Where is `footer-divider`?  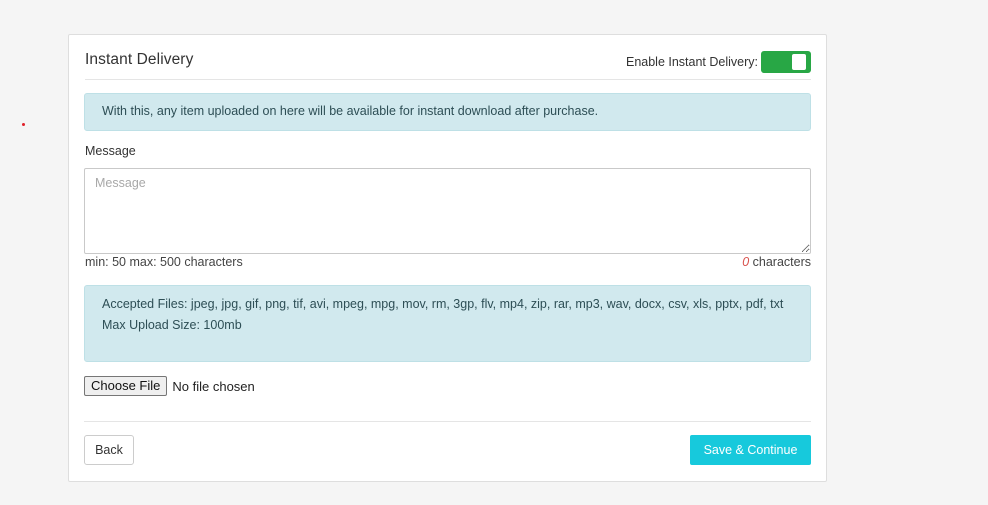 footer-divider is located at coordinates (447, 421).